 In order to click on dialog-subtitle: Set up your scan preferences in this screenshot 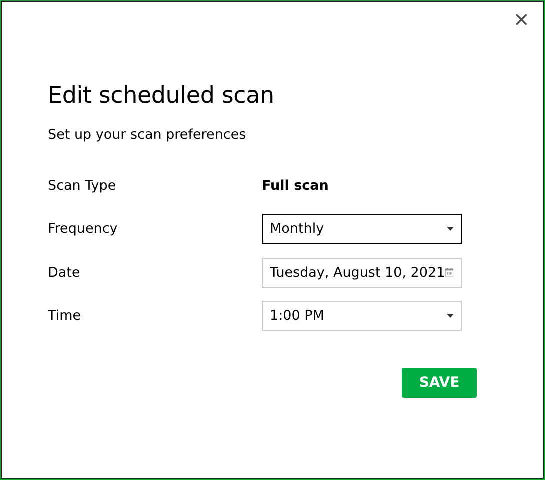, I will do `click(148, 135)`.